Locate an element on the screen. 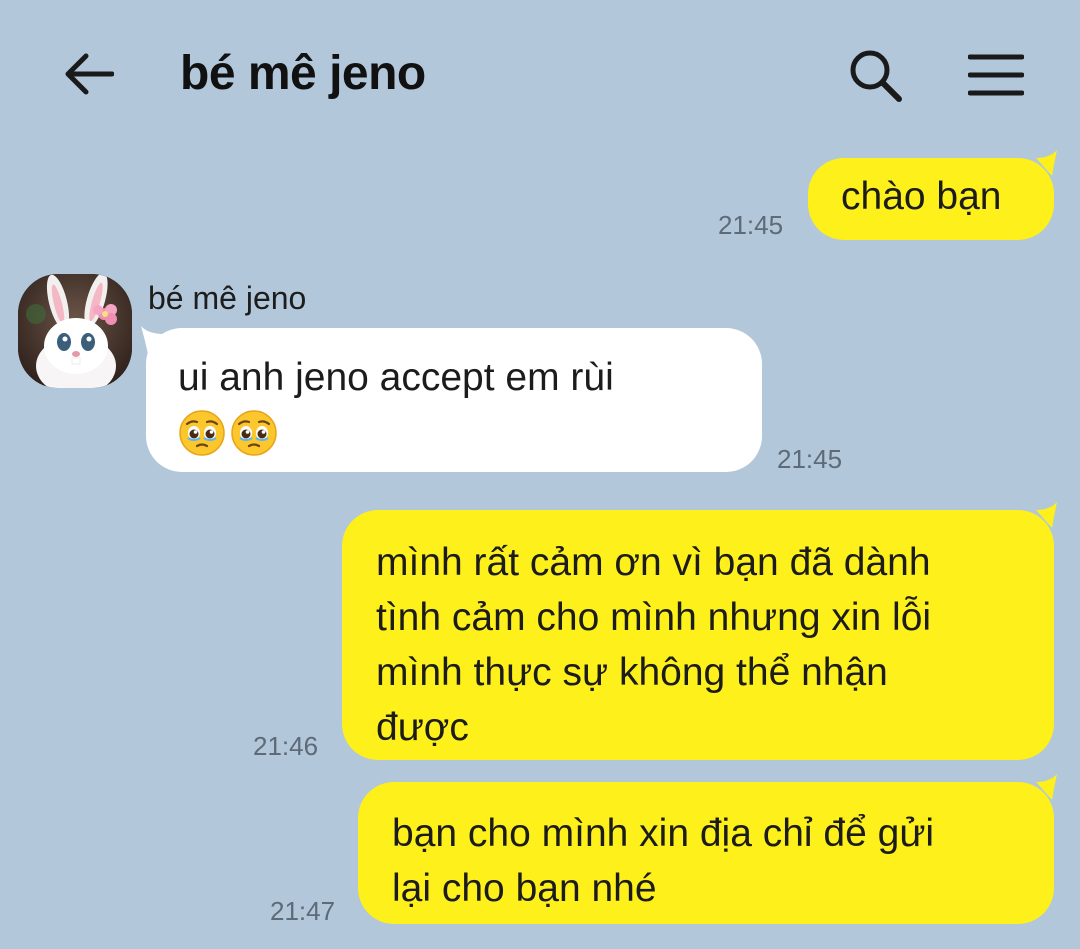 The width and height of the screenshot is (1080, 949). contact-avatar is located at coordinates (75, 331).